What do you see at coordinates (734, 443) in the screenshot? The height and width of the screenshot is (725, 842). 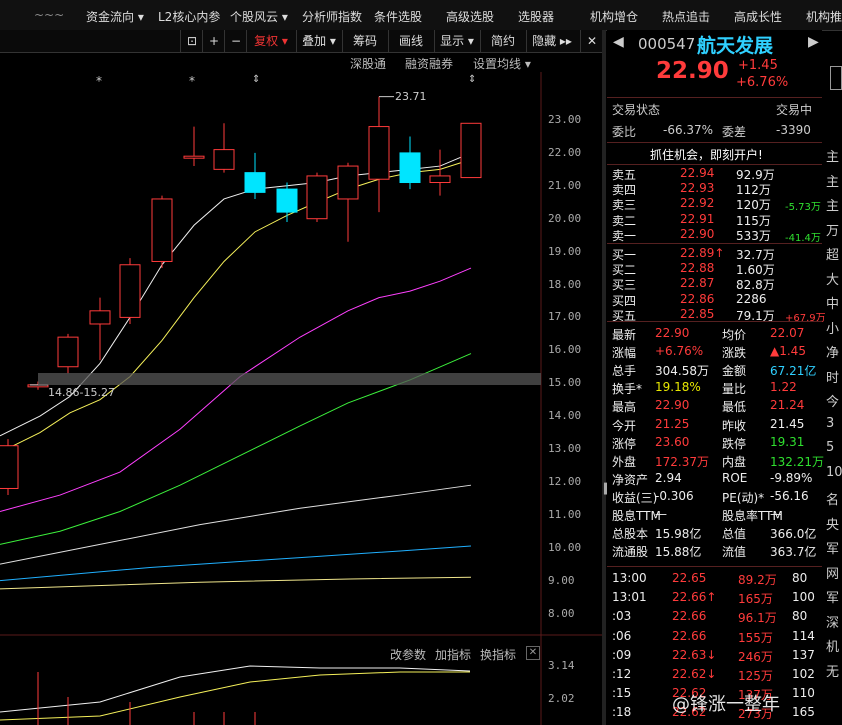 I see `stat-label: 跌停` at bounding box center [734, 443].